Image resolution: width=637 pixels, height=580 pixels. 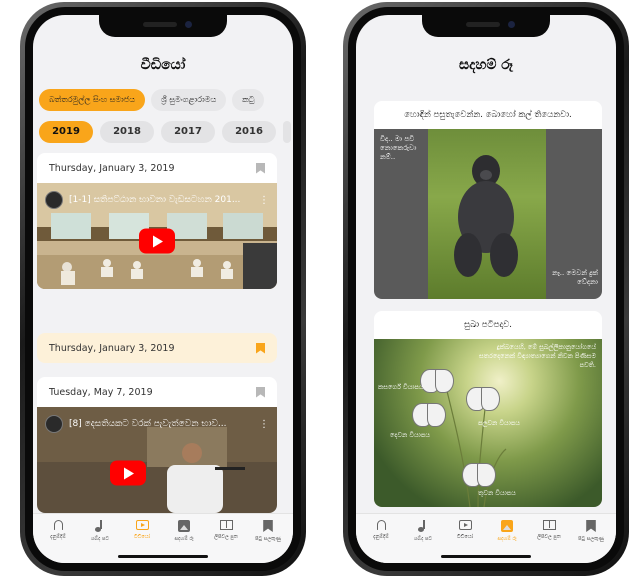 What do you see at coordinates (163, 65) in the screenshot?
I see `page-title: වීඩියෝ` at bounding box center [163, 65].